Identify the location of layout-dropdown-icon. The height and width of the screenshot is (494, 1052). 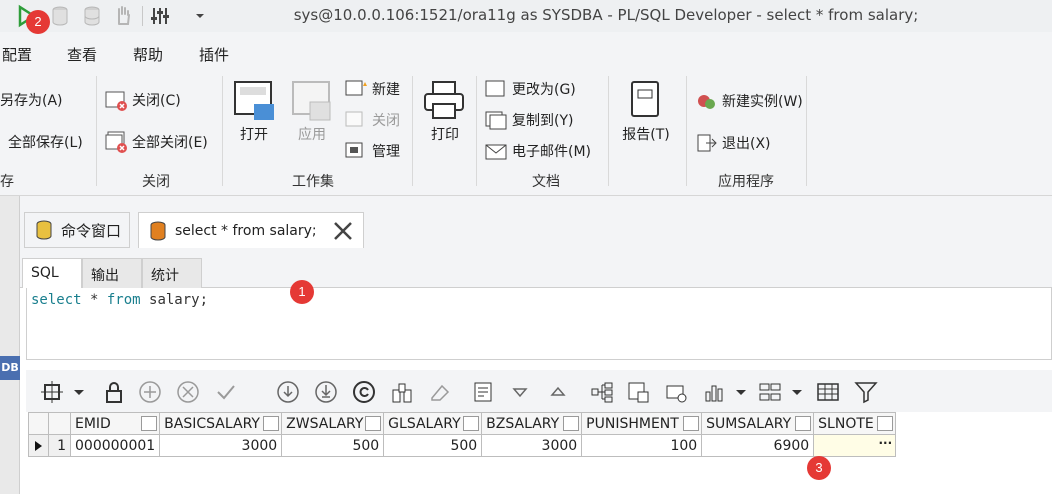
(798, 392).